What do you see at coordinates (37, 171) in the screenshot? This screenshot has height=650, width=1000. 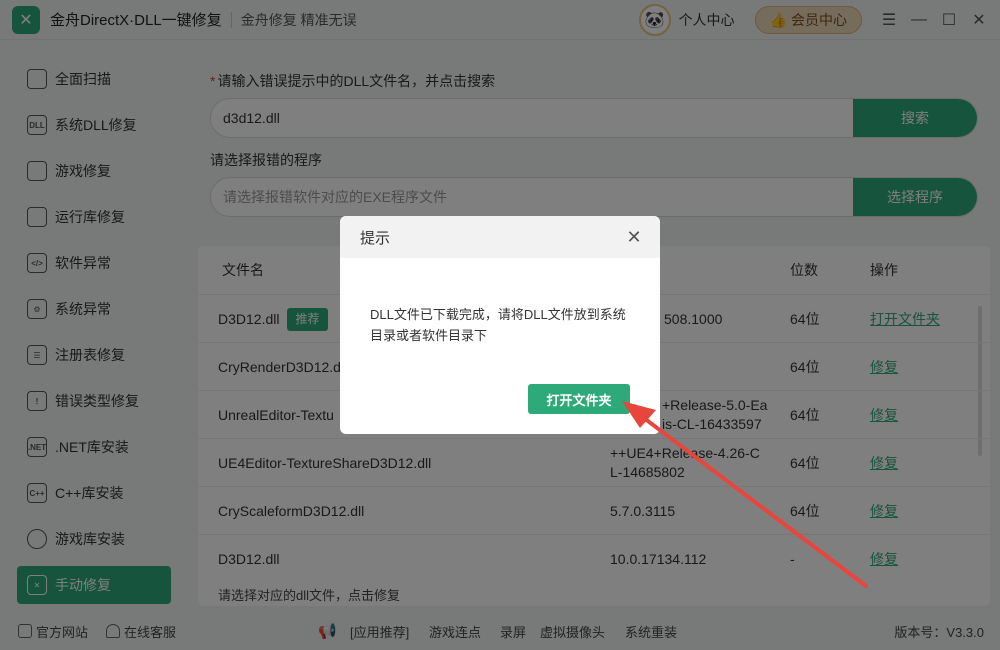 I see `gamepad-icon` at bounding box center [37, 171].